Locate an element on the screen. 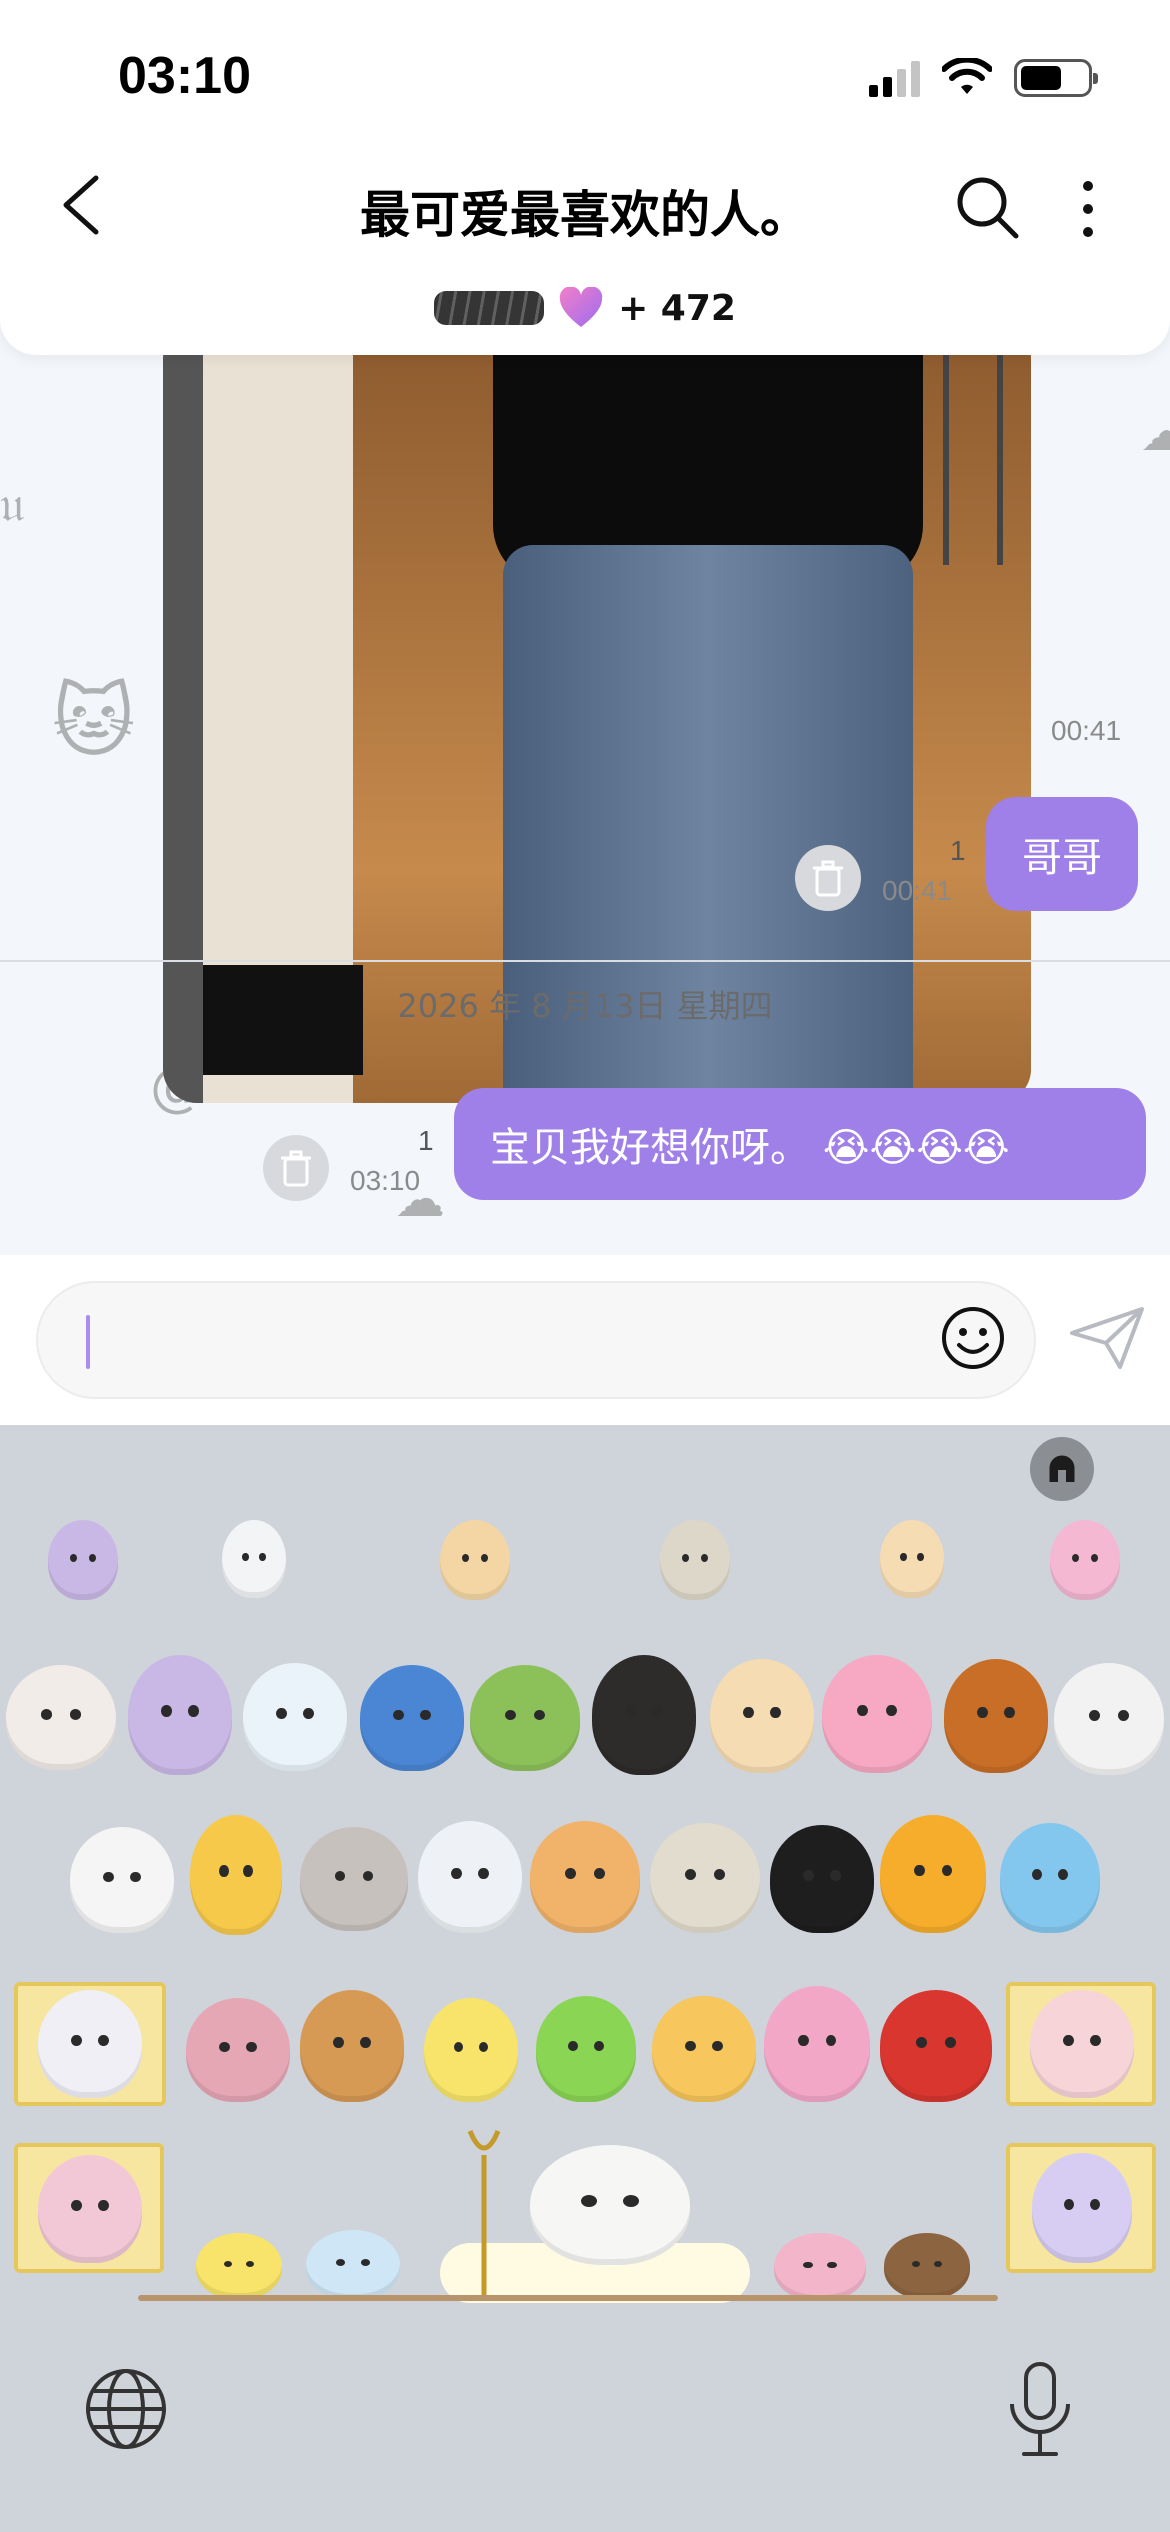  doodle-icon: ☁ is located at coordinates (1155, 430).